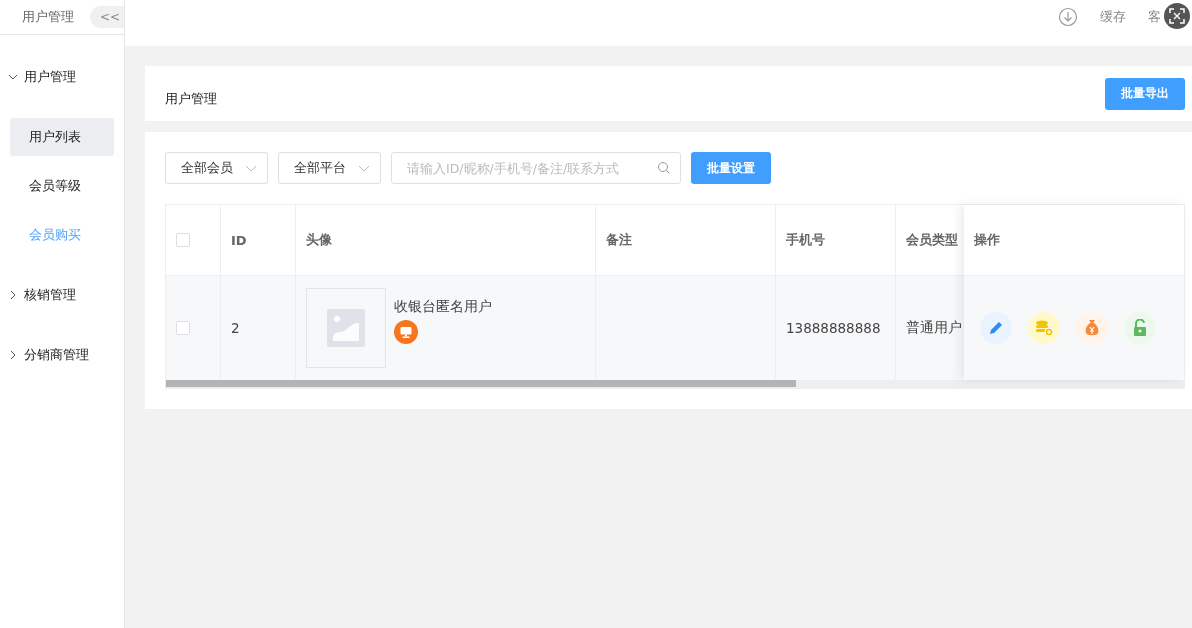 This screenshot has width=1192, height=628. I want to click on fullscreen-button, so click(1177, 16).